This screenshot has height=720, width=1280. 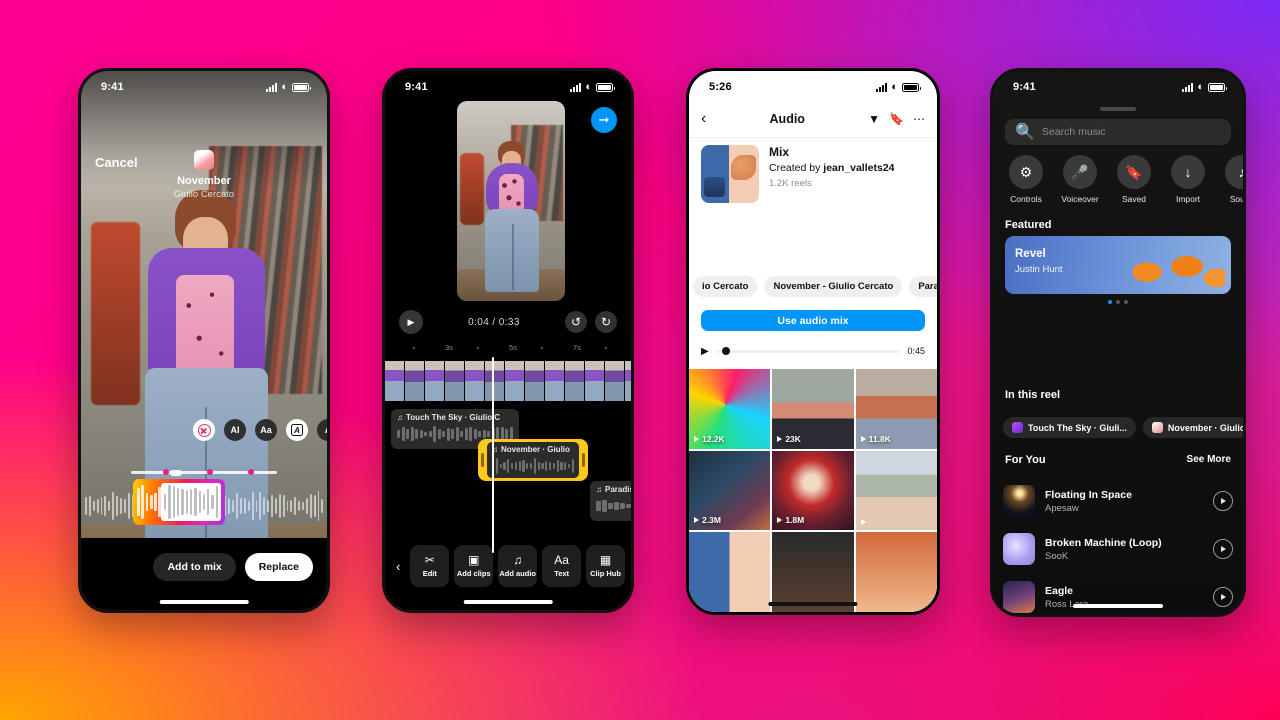 I want to click on effects-off-icon, so click(x=204, y=430).